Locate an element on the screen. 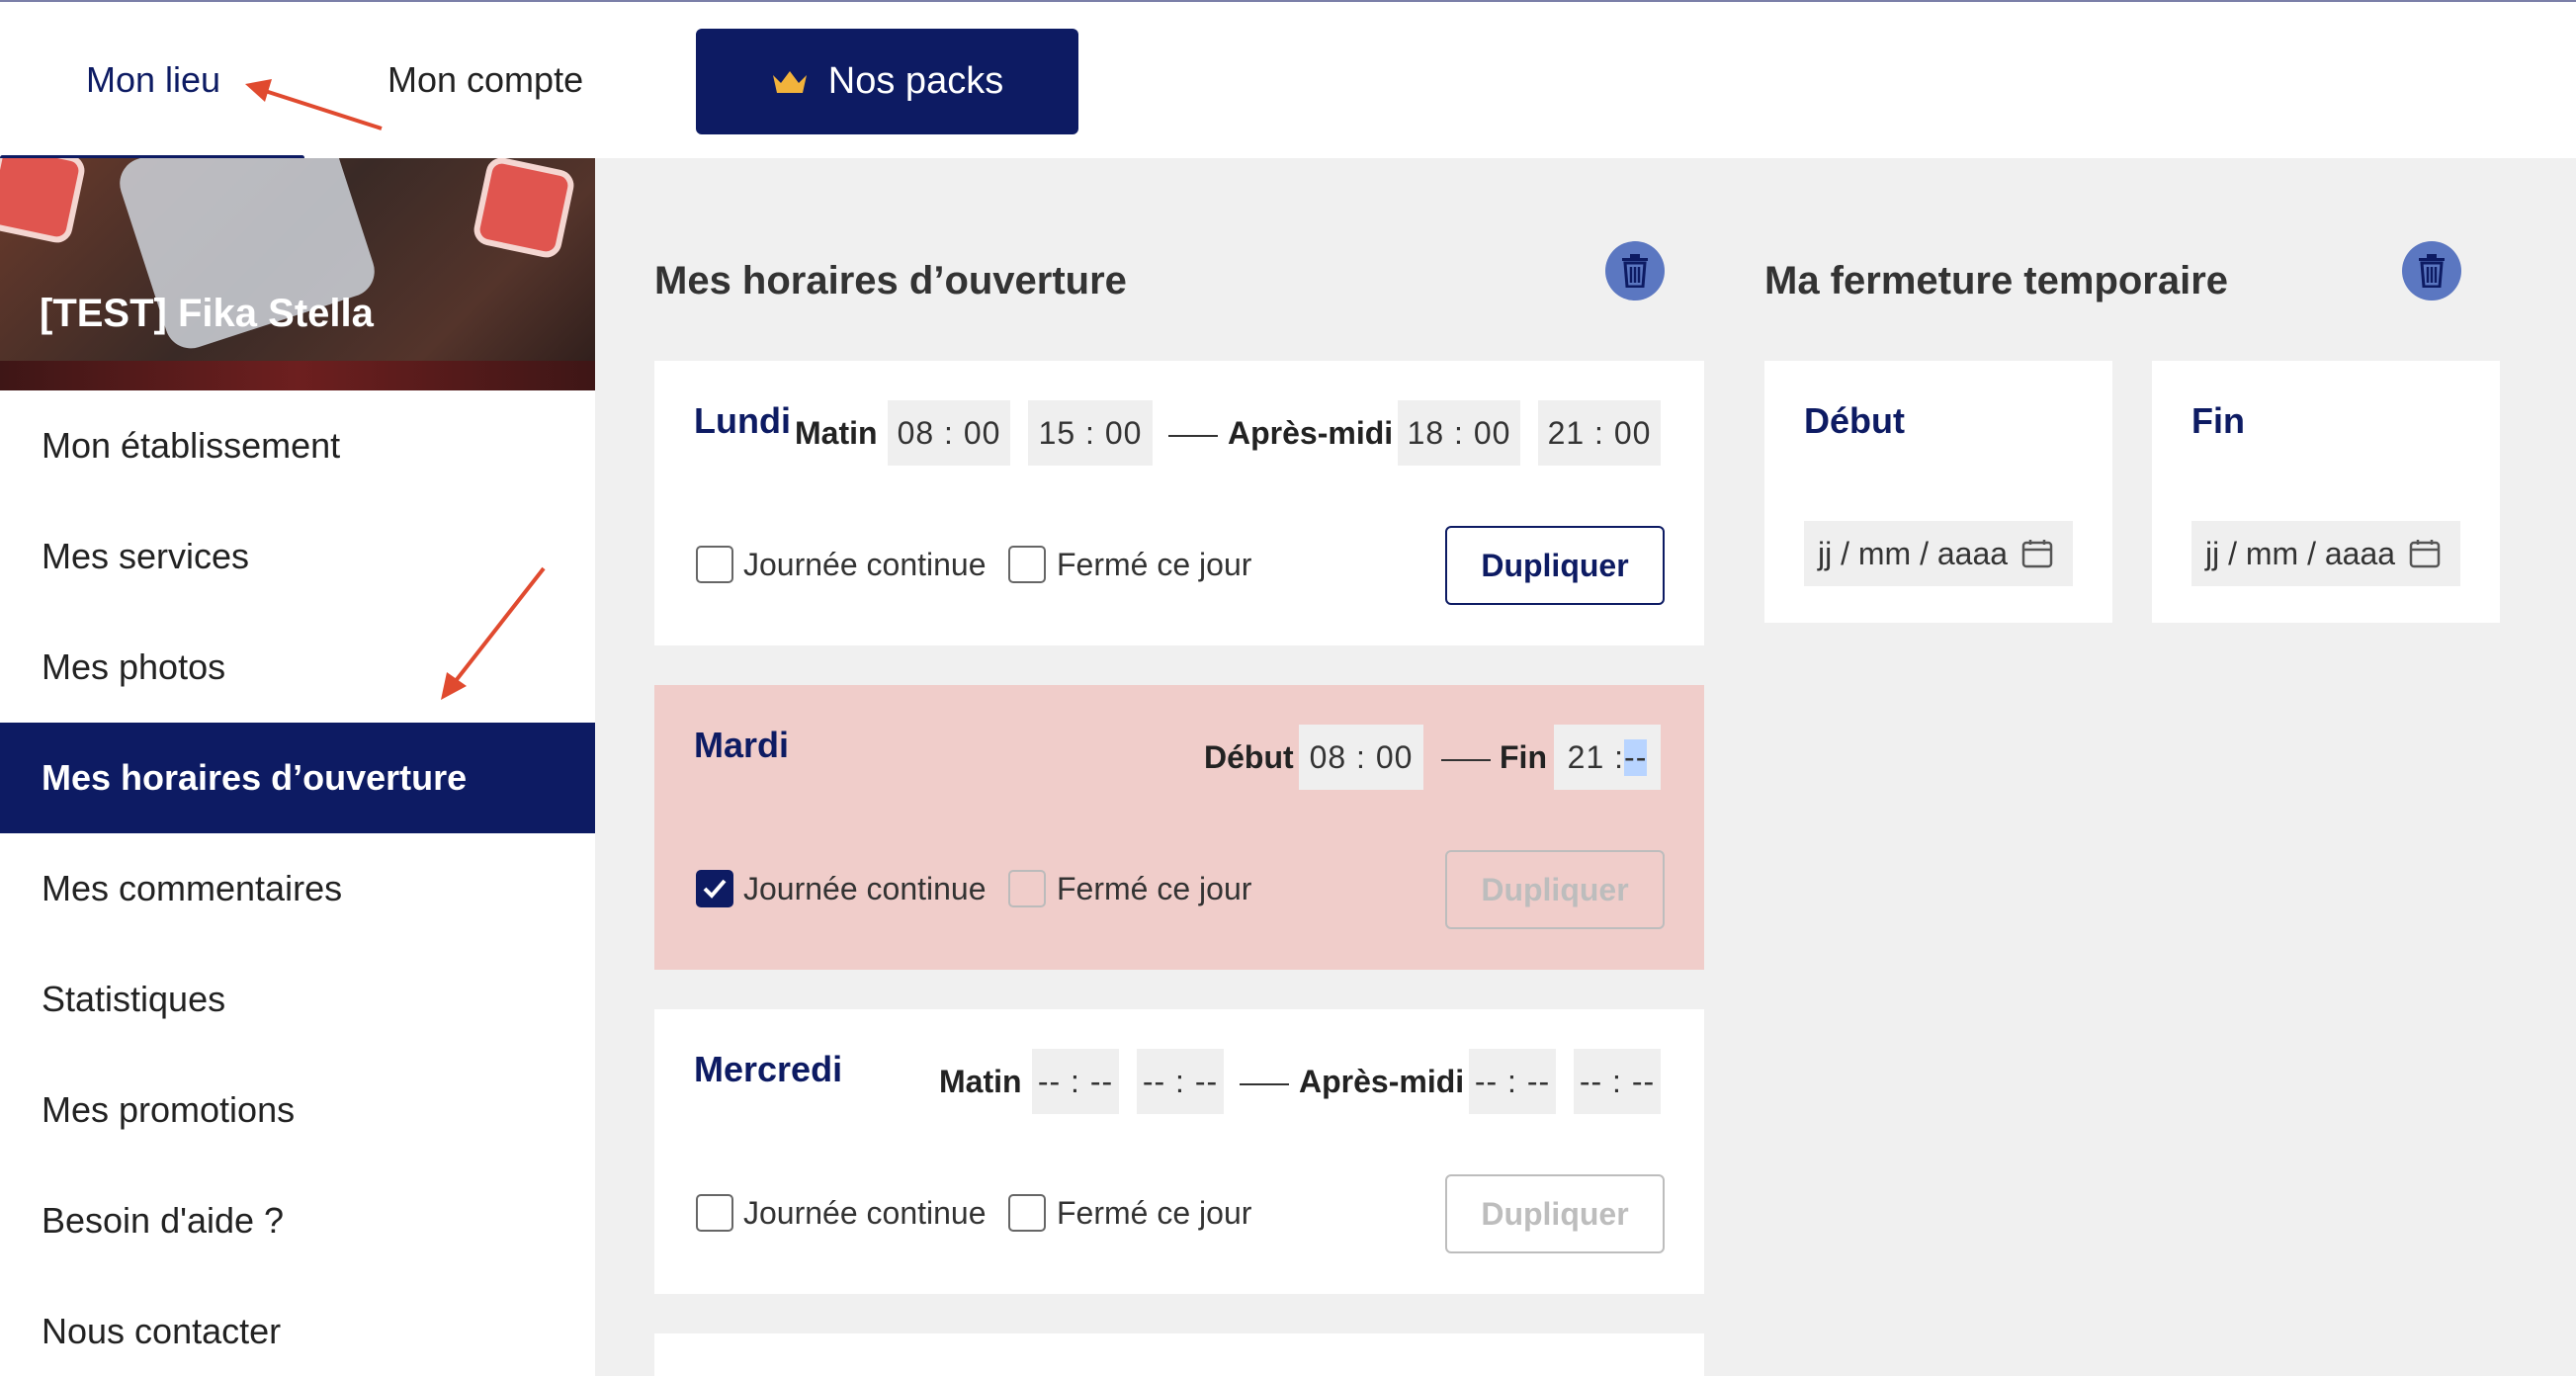 This screenshot has height=1376, width=2576. hours-delete-button is located at coordinates (1635, 271).